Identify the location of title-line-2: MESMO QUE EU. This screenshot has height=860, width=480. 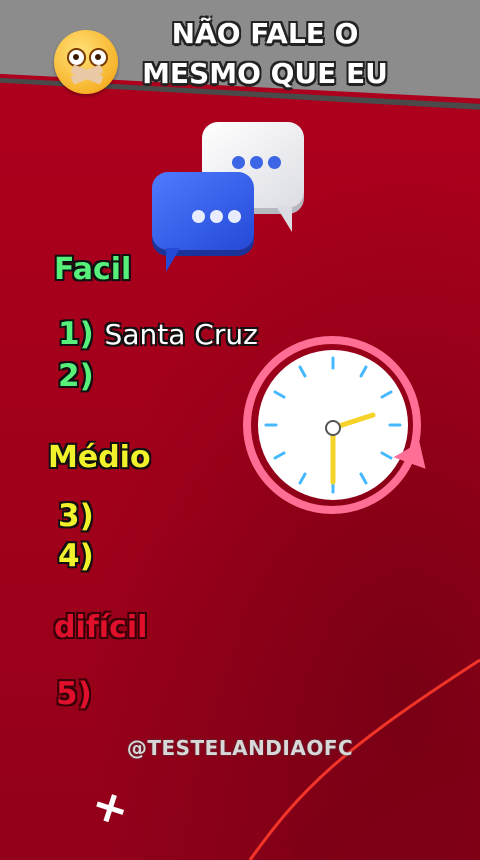
(265, 73).